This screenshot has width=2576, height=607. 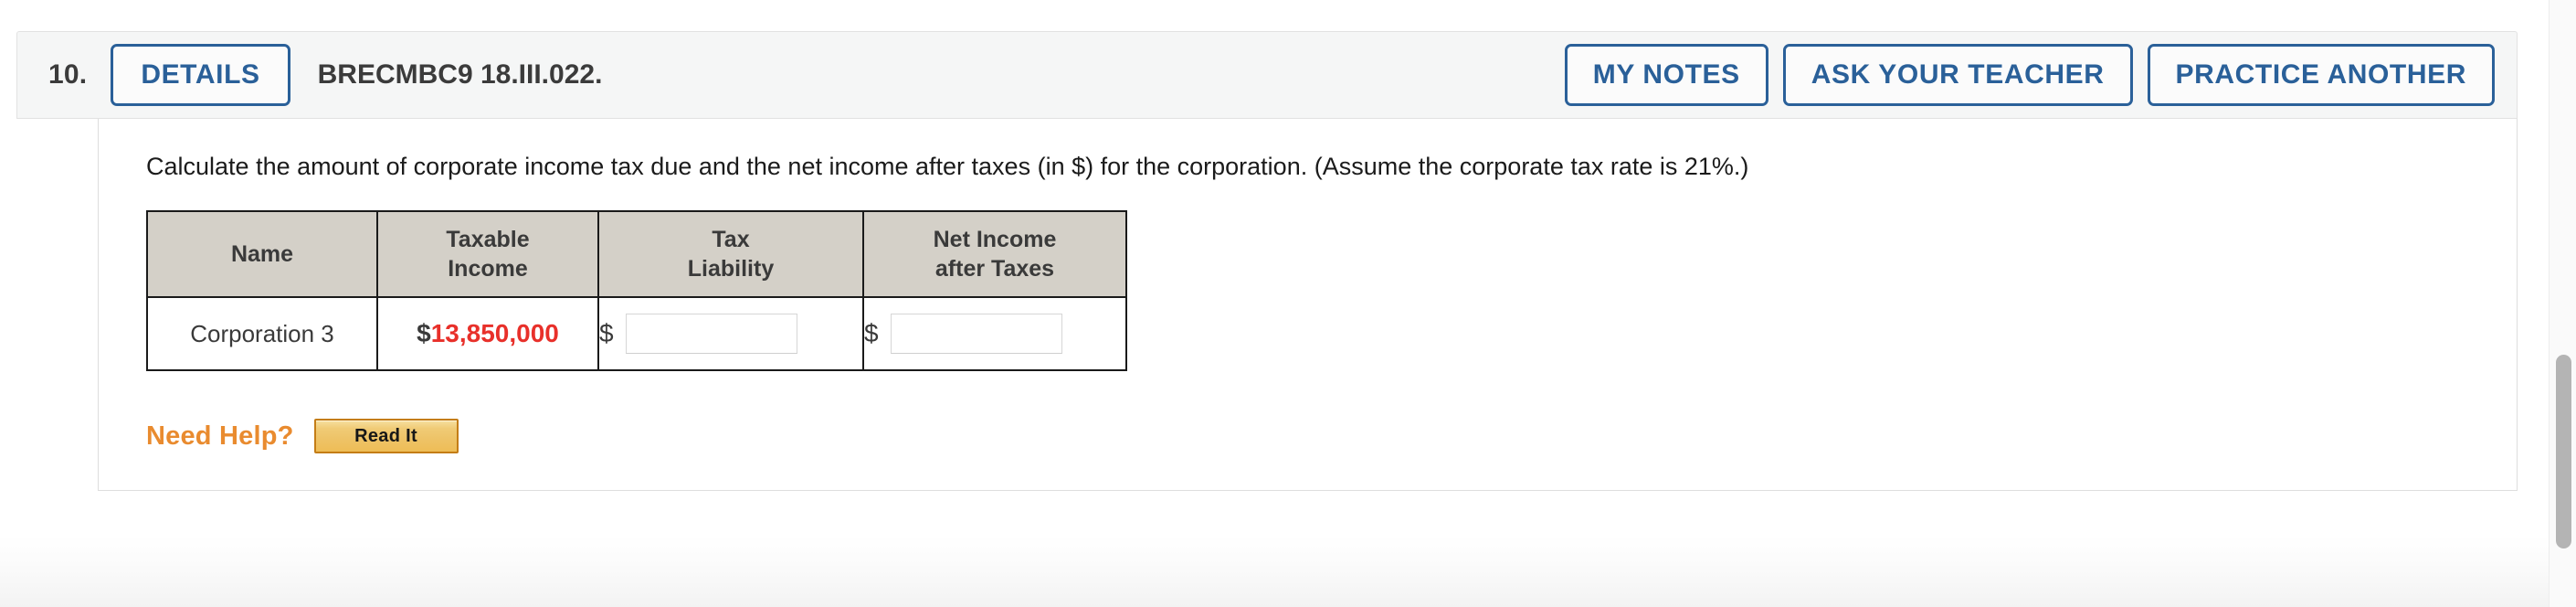 What do you see at coordinates (976, 334) in the screenshot?
I see `net-income-input` at bounding box center [976, 334].